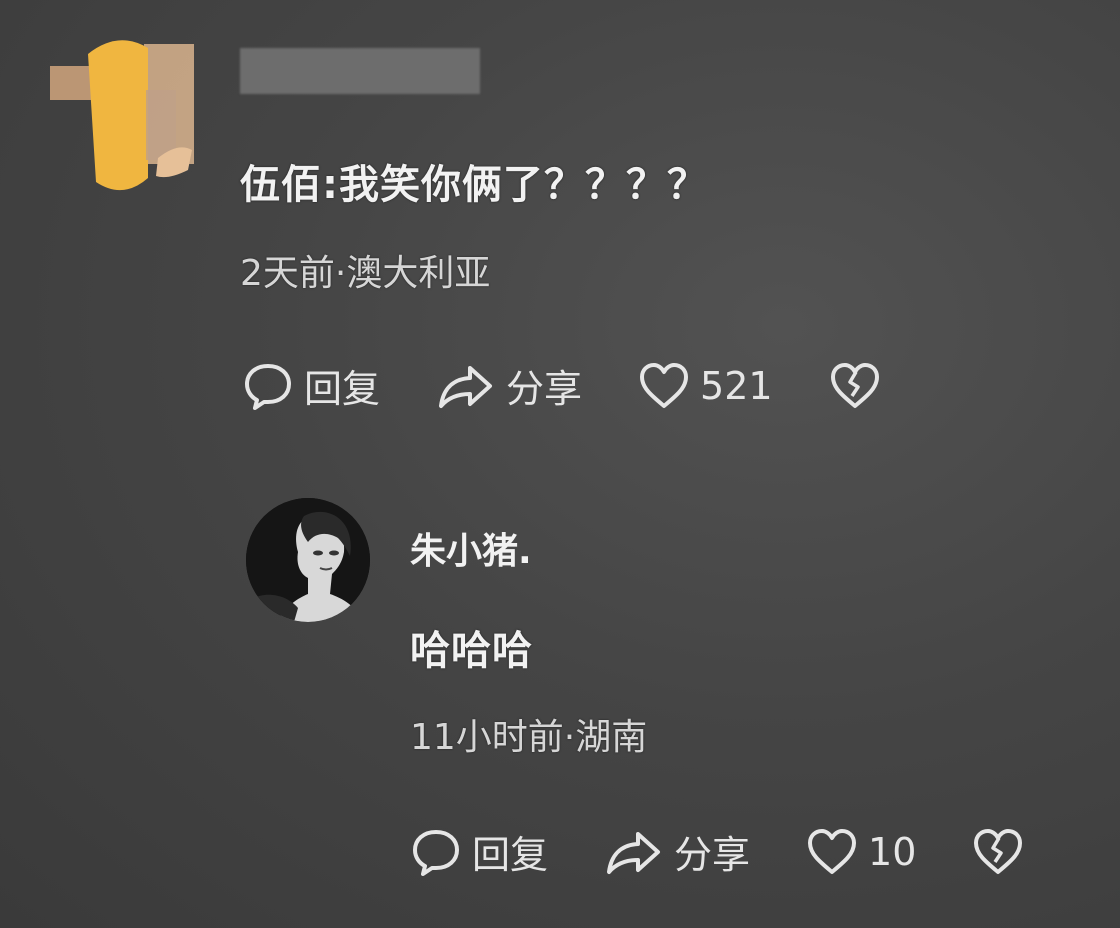 Image resolution: width=1120 pixels, height=928 pixels. Describe the element at coordinates (861, 852) in the screenshot. I see `like-button: 10` at that location.